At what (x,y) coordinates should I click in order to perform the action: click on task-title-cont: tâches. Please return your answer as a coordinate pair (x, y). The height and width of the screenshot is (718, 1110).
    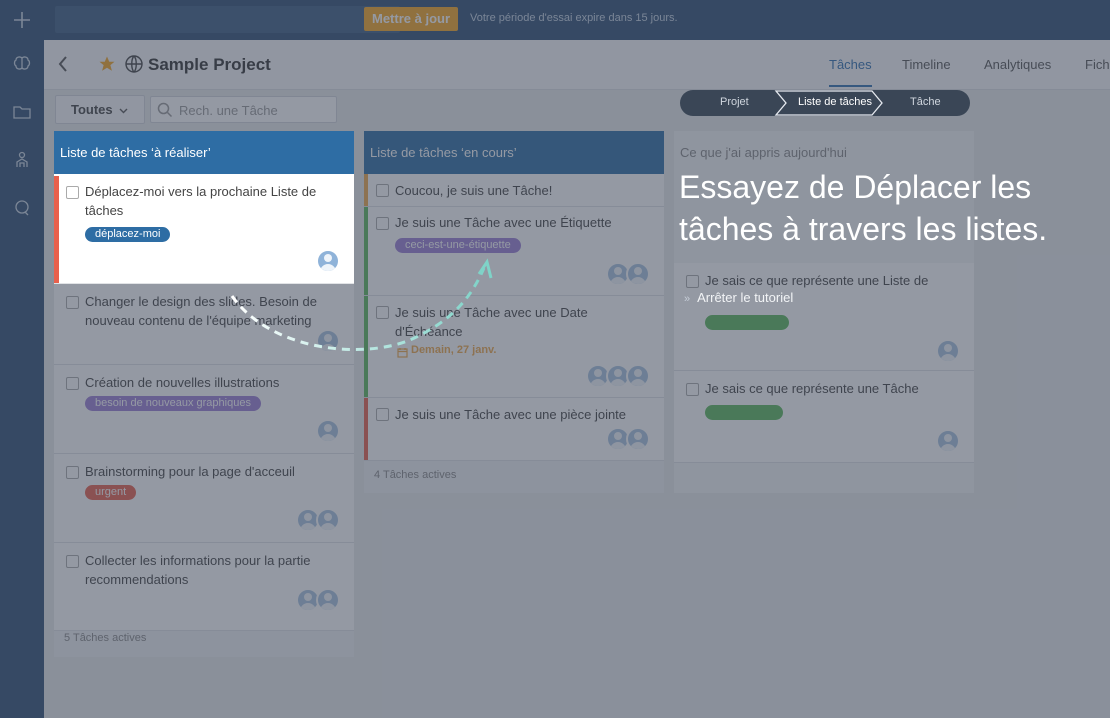
    Looking at the image, I should click on (104, 210).